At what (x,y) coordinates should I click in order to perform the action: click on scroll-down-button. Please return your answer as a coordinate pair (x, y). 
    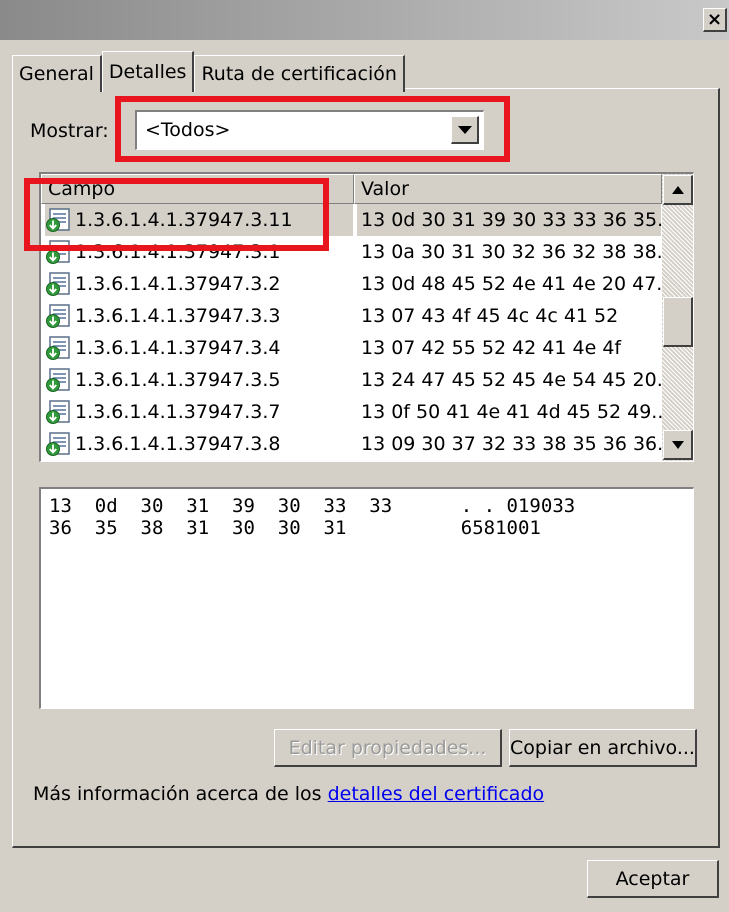
    Looking at the image, I should click on (678, 445).